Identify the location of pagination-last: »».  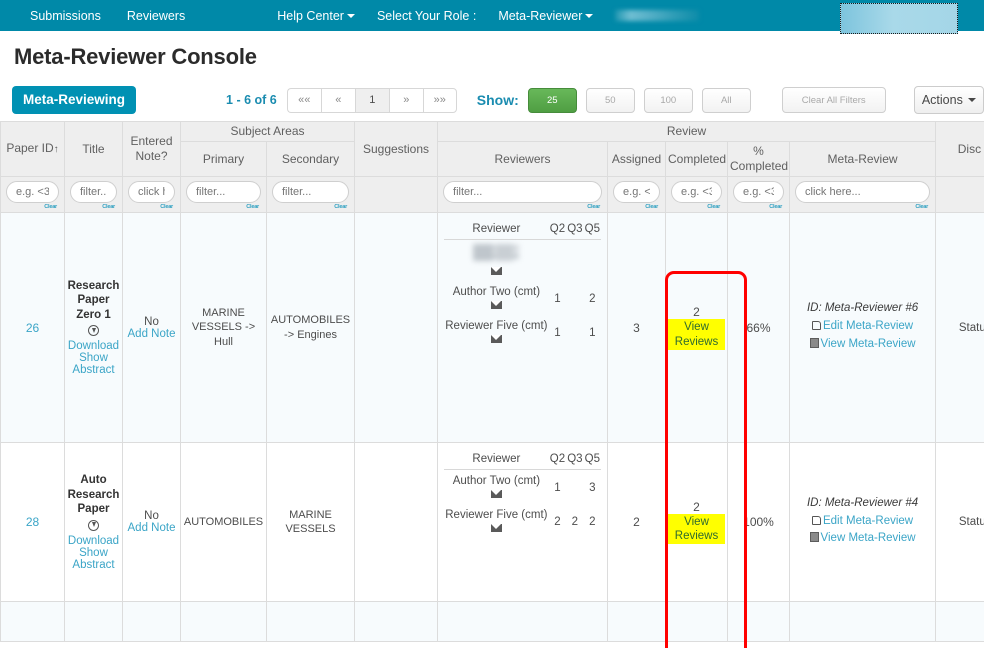
(439, 100).